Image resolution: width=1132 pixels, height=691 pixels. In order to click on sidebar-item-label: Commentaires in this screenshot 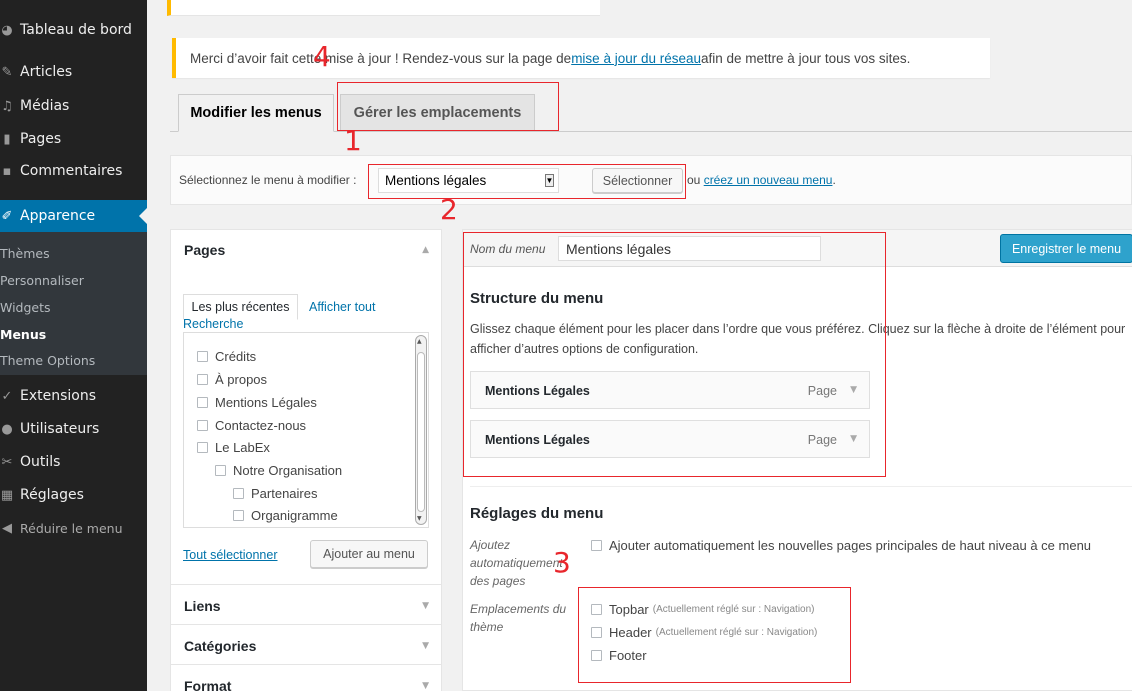, I will do `click(71, 171)`.